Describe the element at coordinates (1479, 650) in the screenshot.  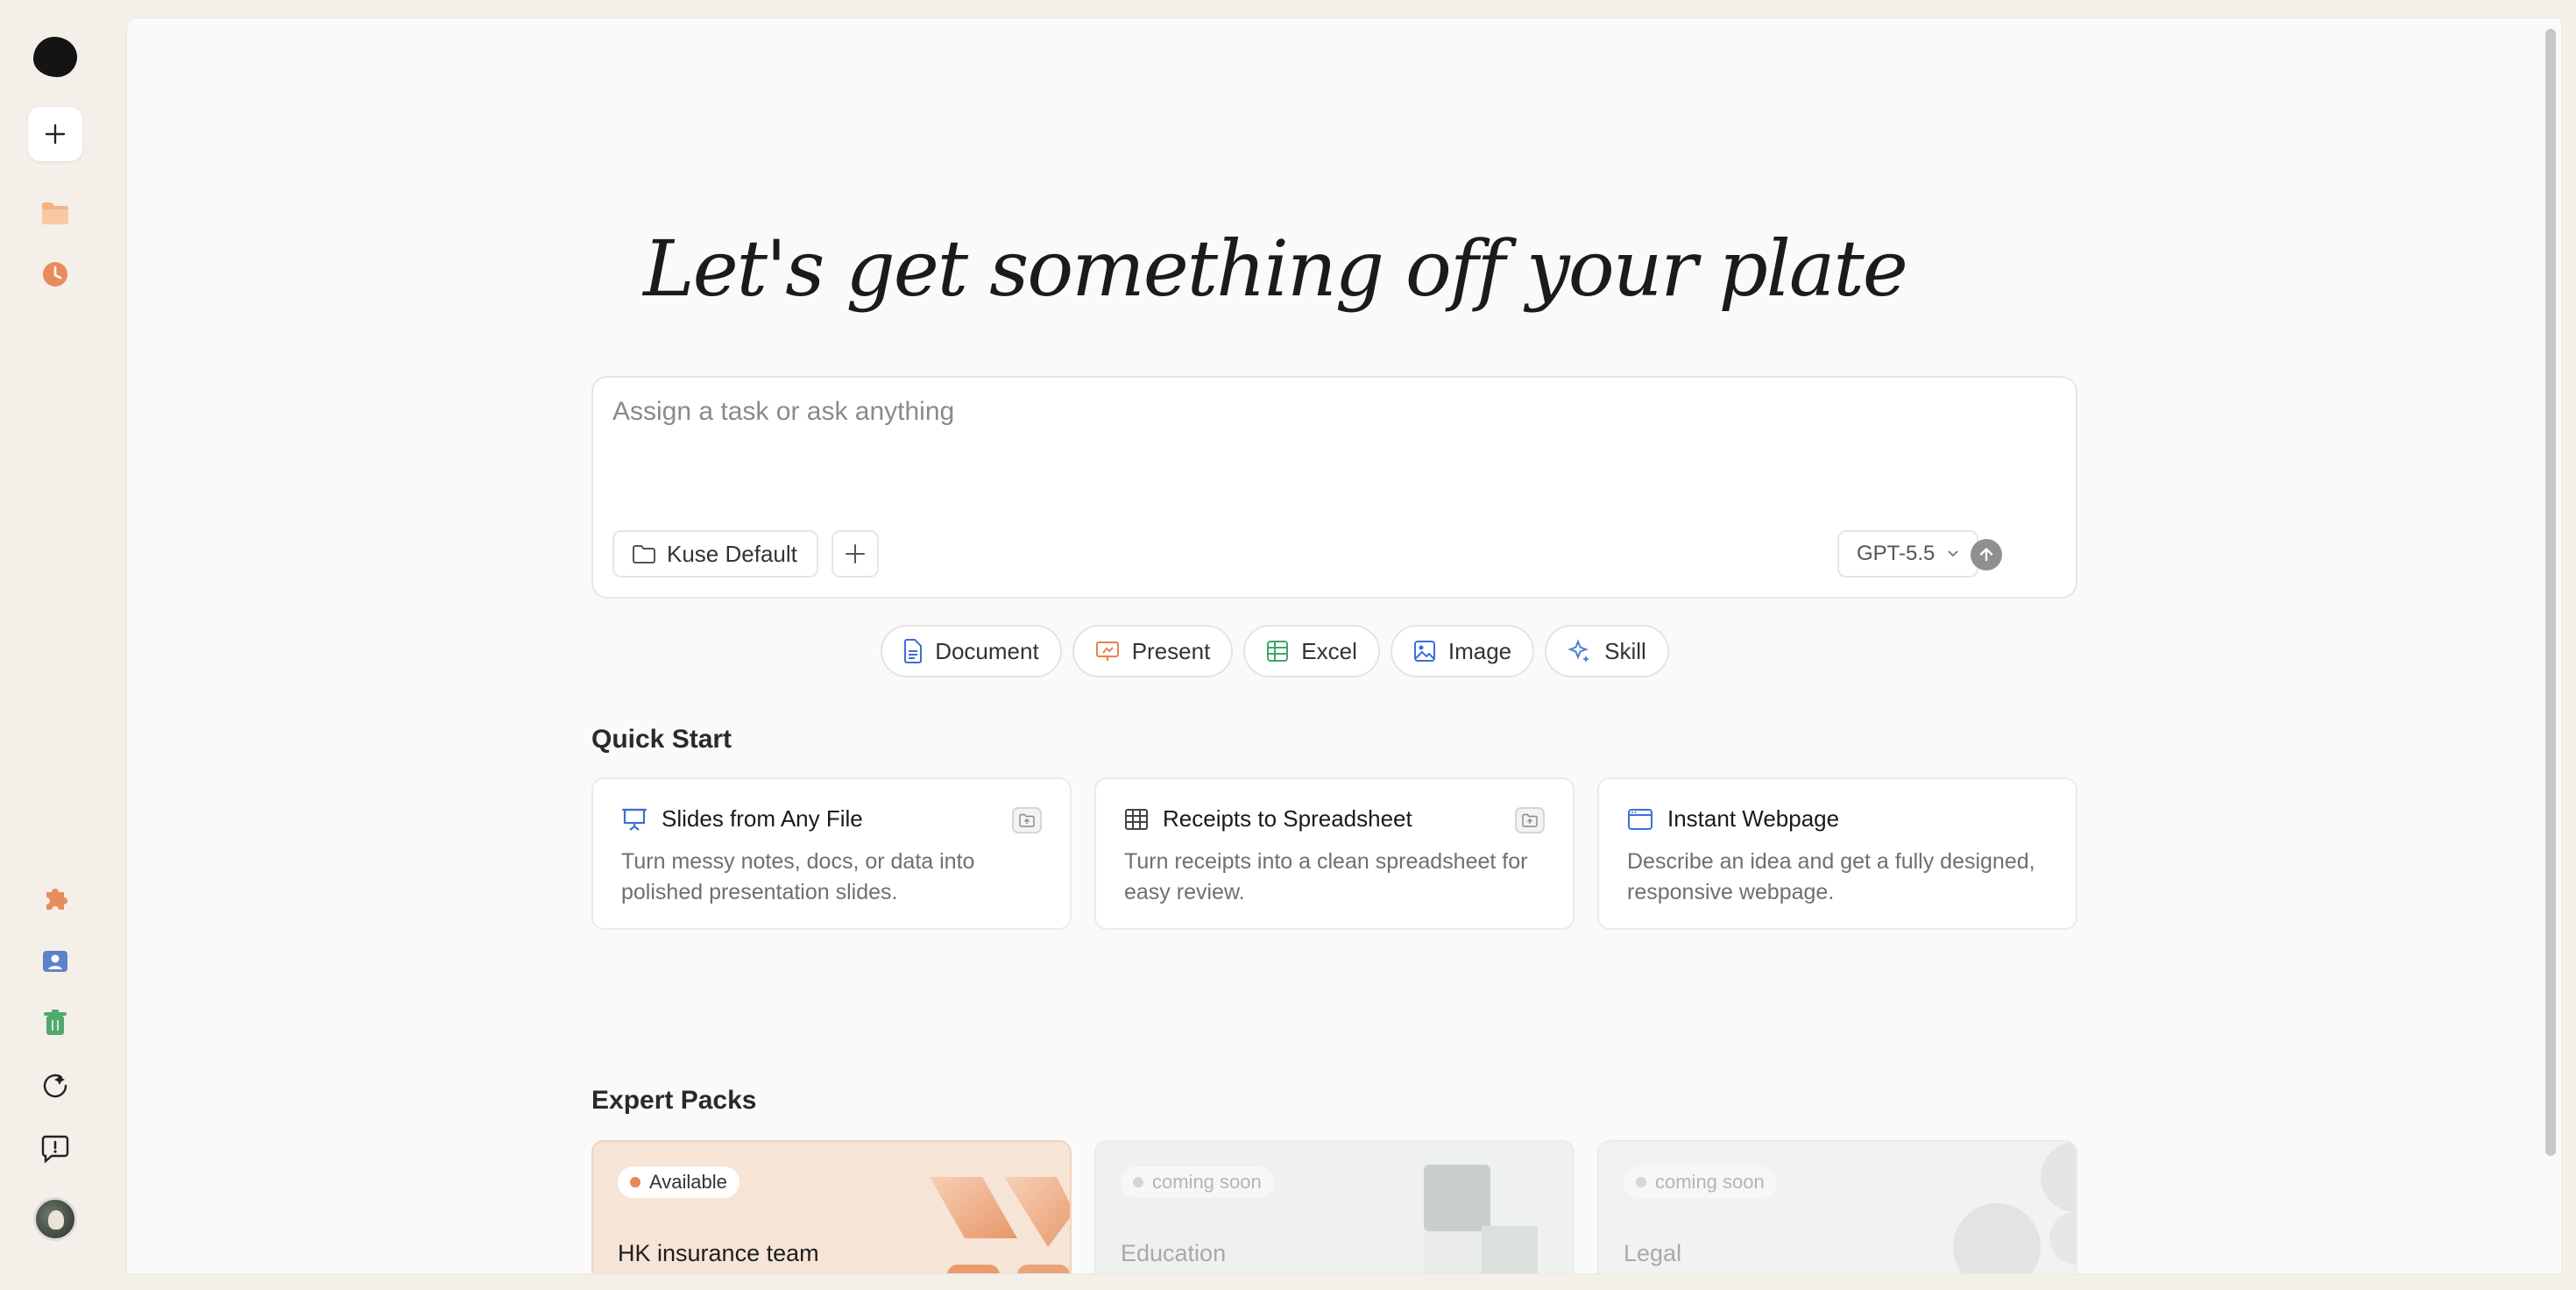
I see `chip-label: Image` at that location.